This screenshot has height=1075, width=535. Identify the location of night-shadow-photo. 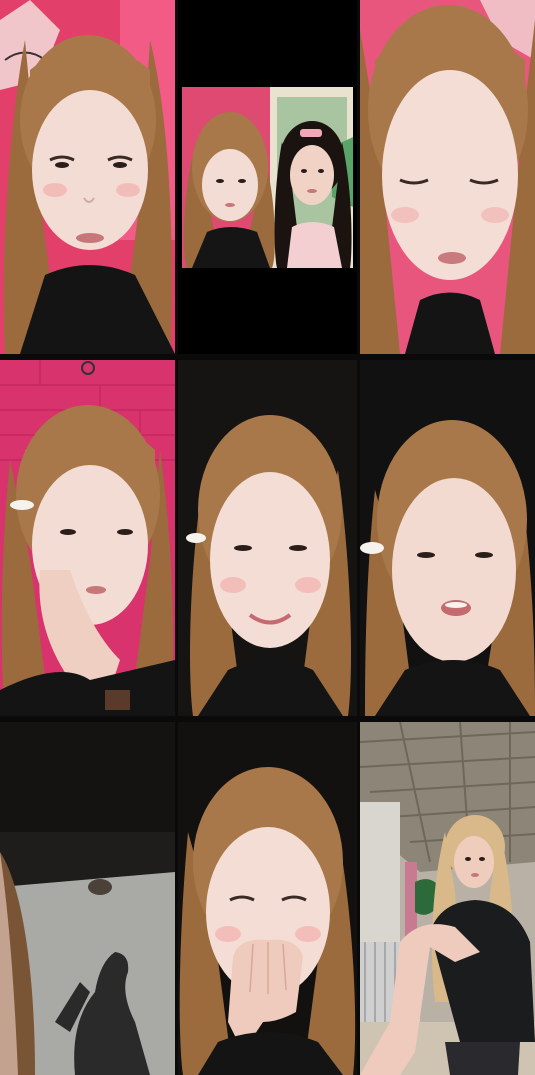
(87, 898).